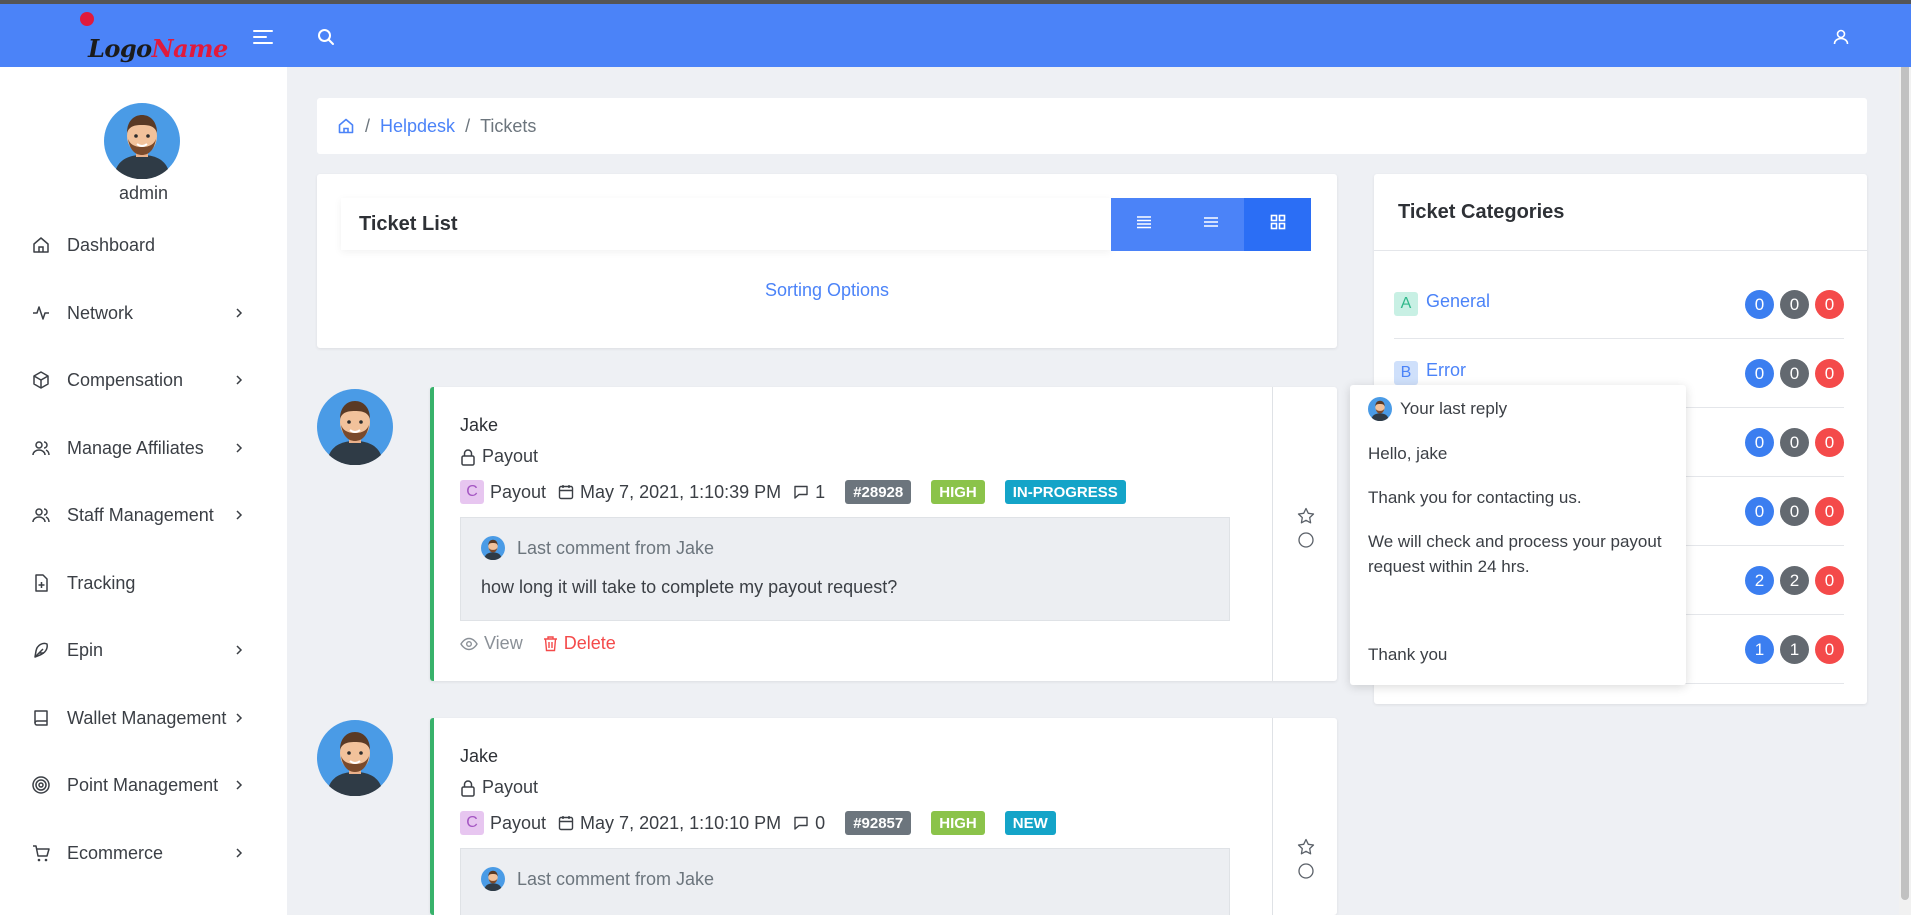 The image size is (1911, 915). What do you see at coordinates (346, 126) in the screenshot?
I see `home-icon` at bounding box center [346, 126].